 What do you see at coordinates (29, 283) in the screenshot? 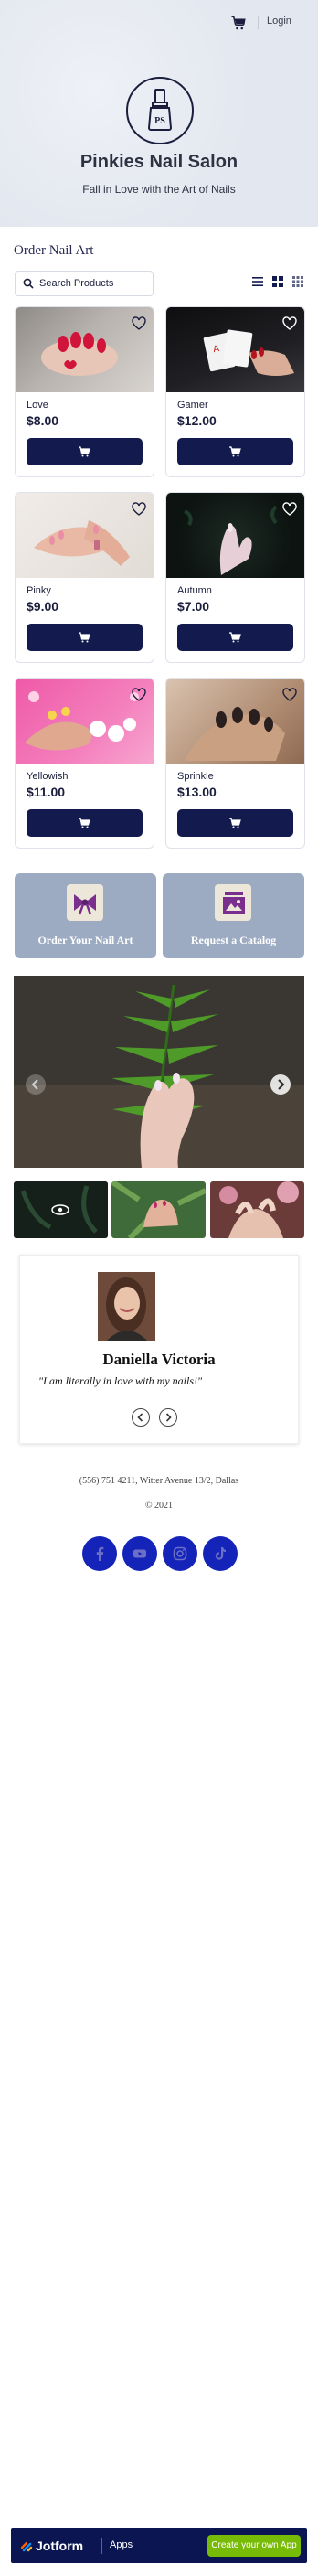
I see `search-icon` at bounding box center [29, 283].